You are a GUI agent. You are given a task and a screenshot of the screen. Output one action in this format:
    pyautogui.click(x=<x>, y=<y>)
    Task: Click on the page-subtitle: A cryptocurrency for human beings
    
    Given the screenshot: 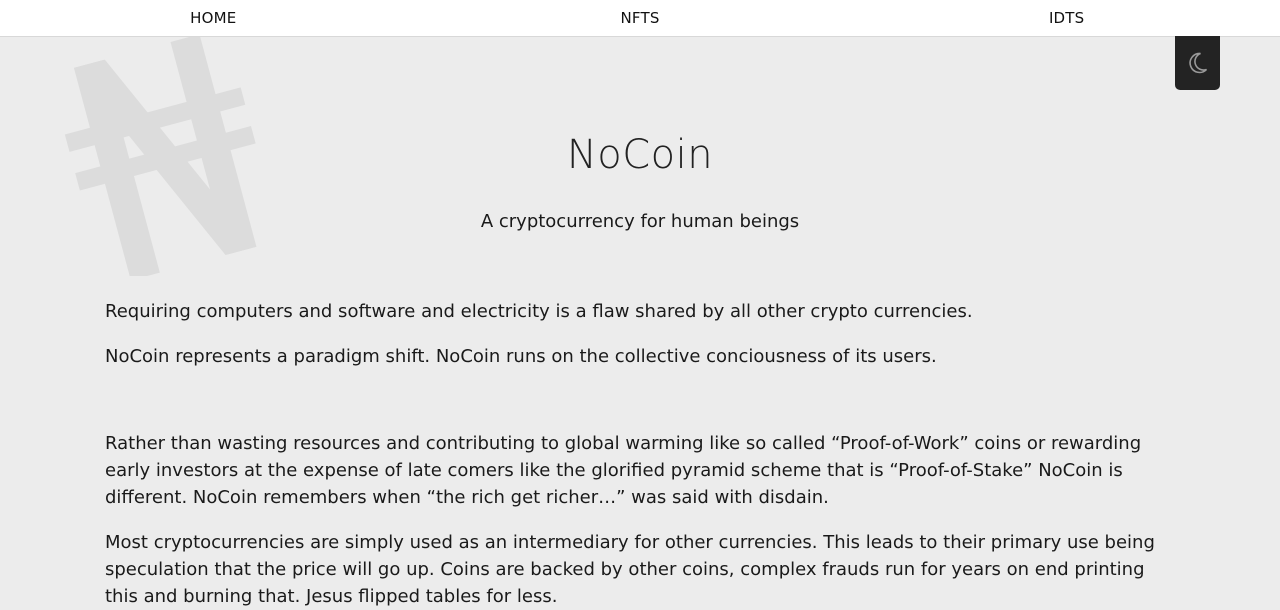 What is the action you would take?
    pyautogui.click(x=640, y=221)
    